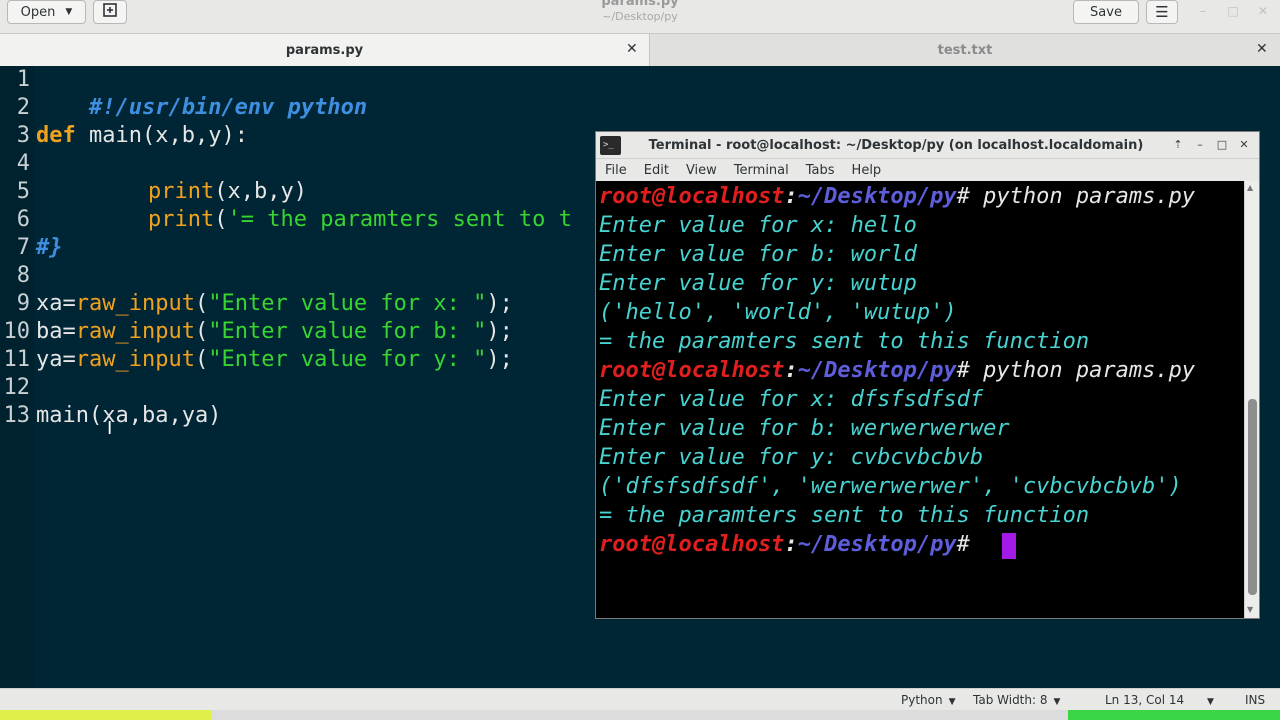  I want to click on line-number: 8, so click(23, 275).